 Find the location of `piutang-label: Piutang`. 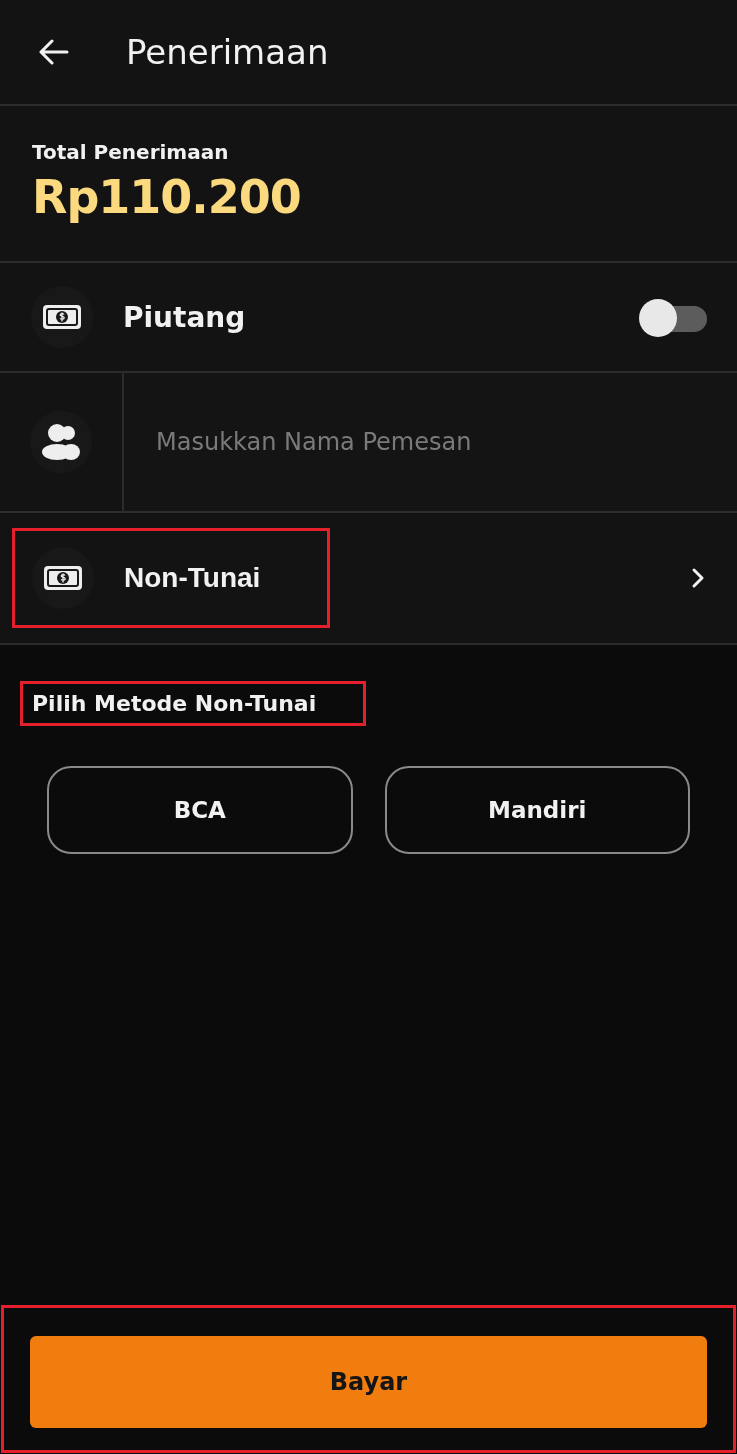

piutang-label: Piutang is located at coordinates (184, 317).